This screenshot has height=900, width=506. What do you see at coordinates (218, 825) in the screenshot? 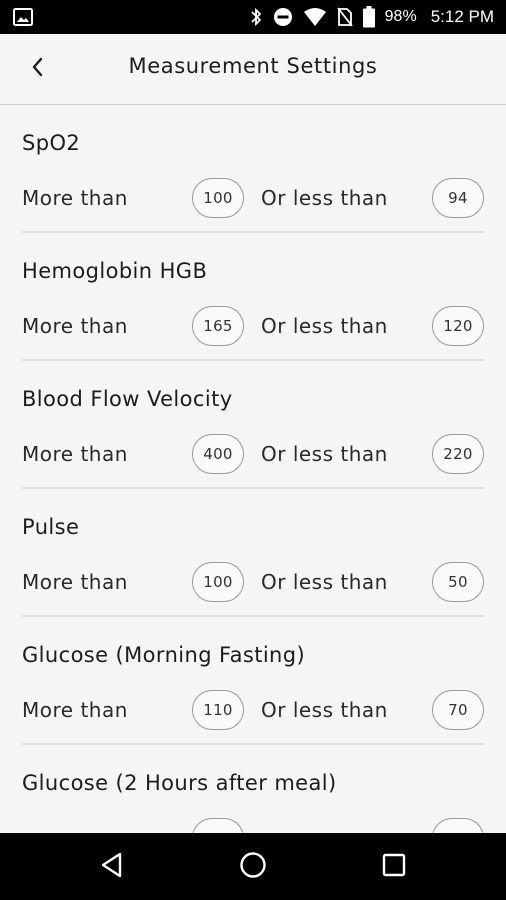
I see `more-than-input` at bounding box center [218, 825].